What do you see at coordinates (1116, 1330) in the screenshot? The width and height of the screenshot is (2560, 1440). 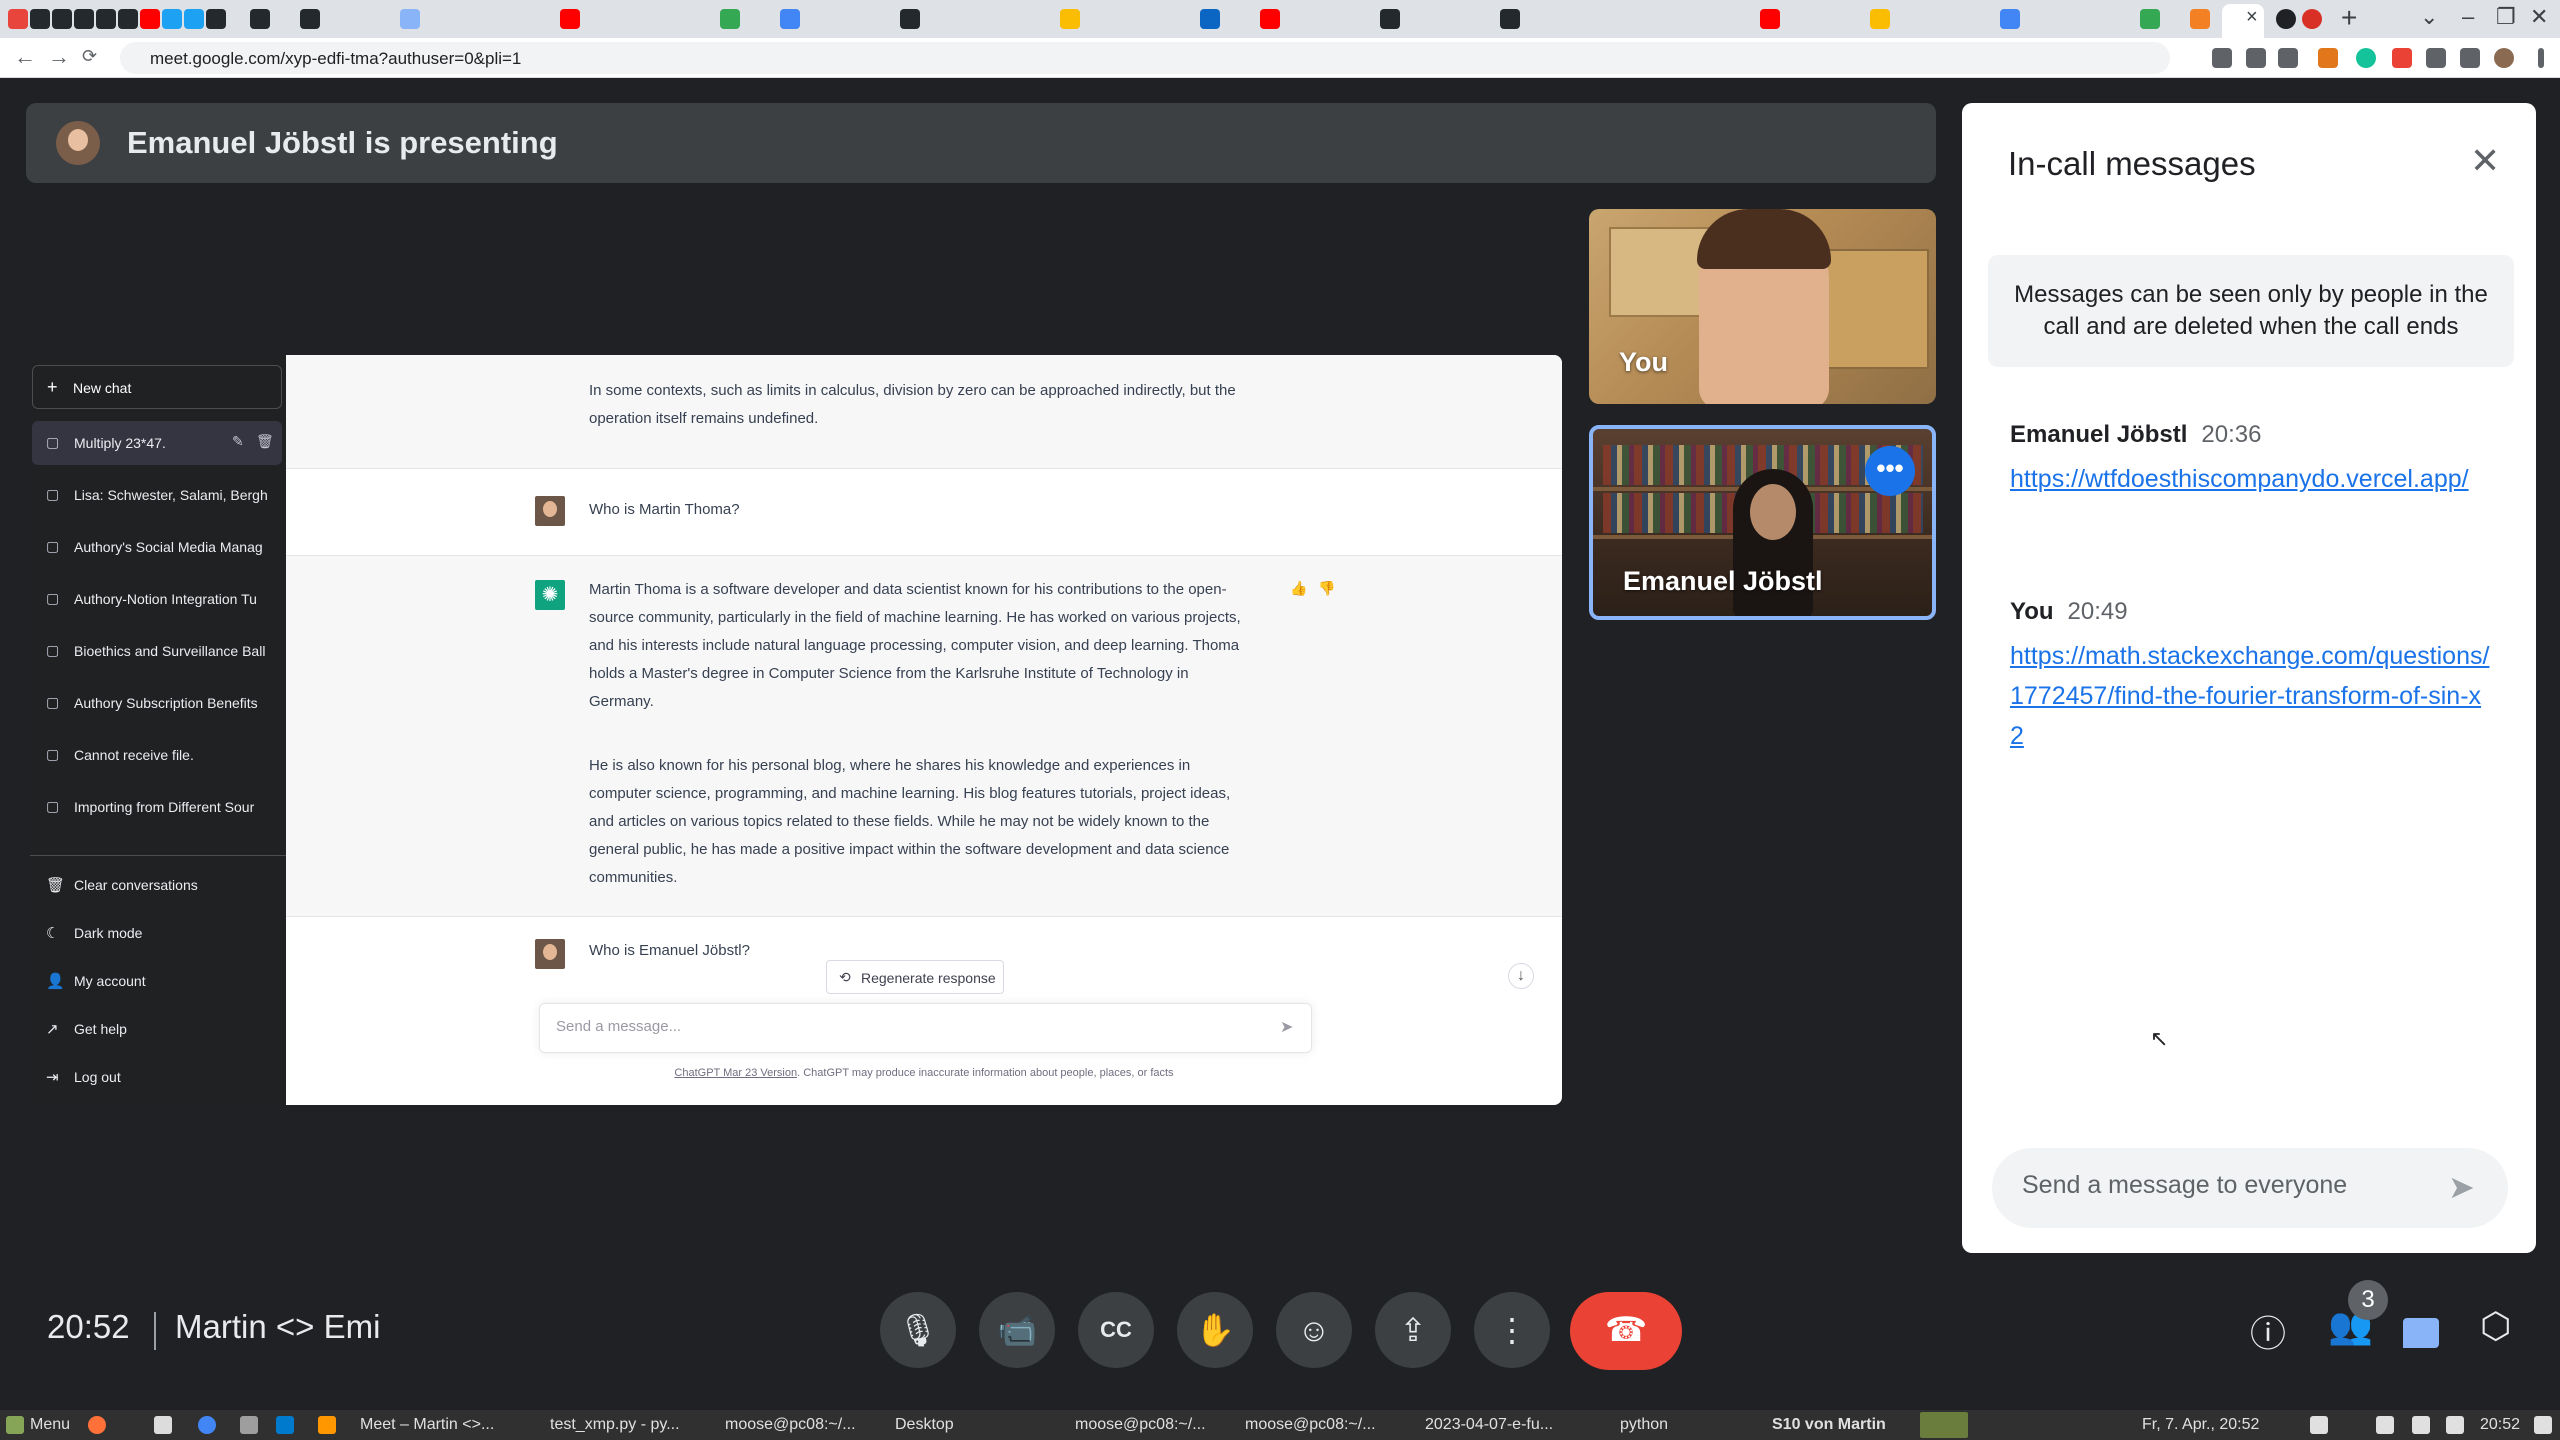 I see `captions-icon: CC` at bounding box center [1116, 1330].